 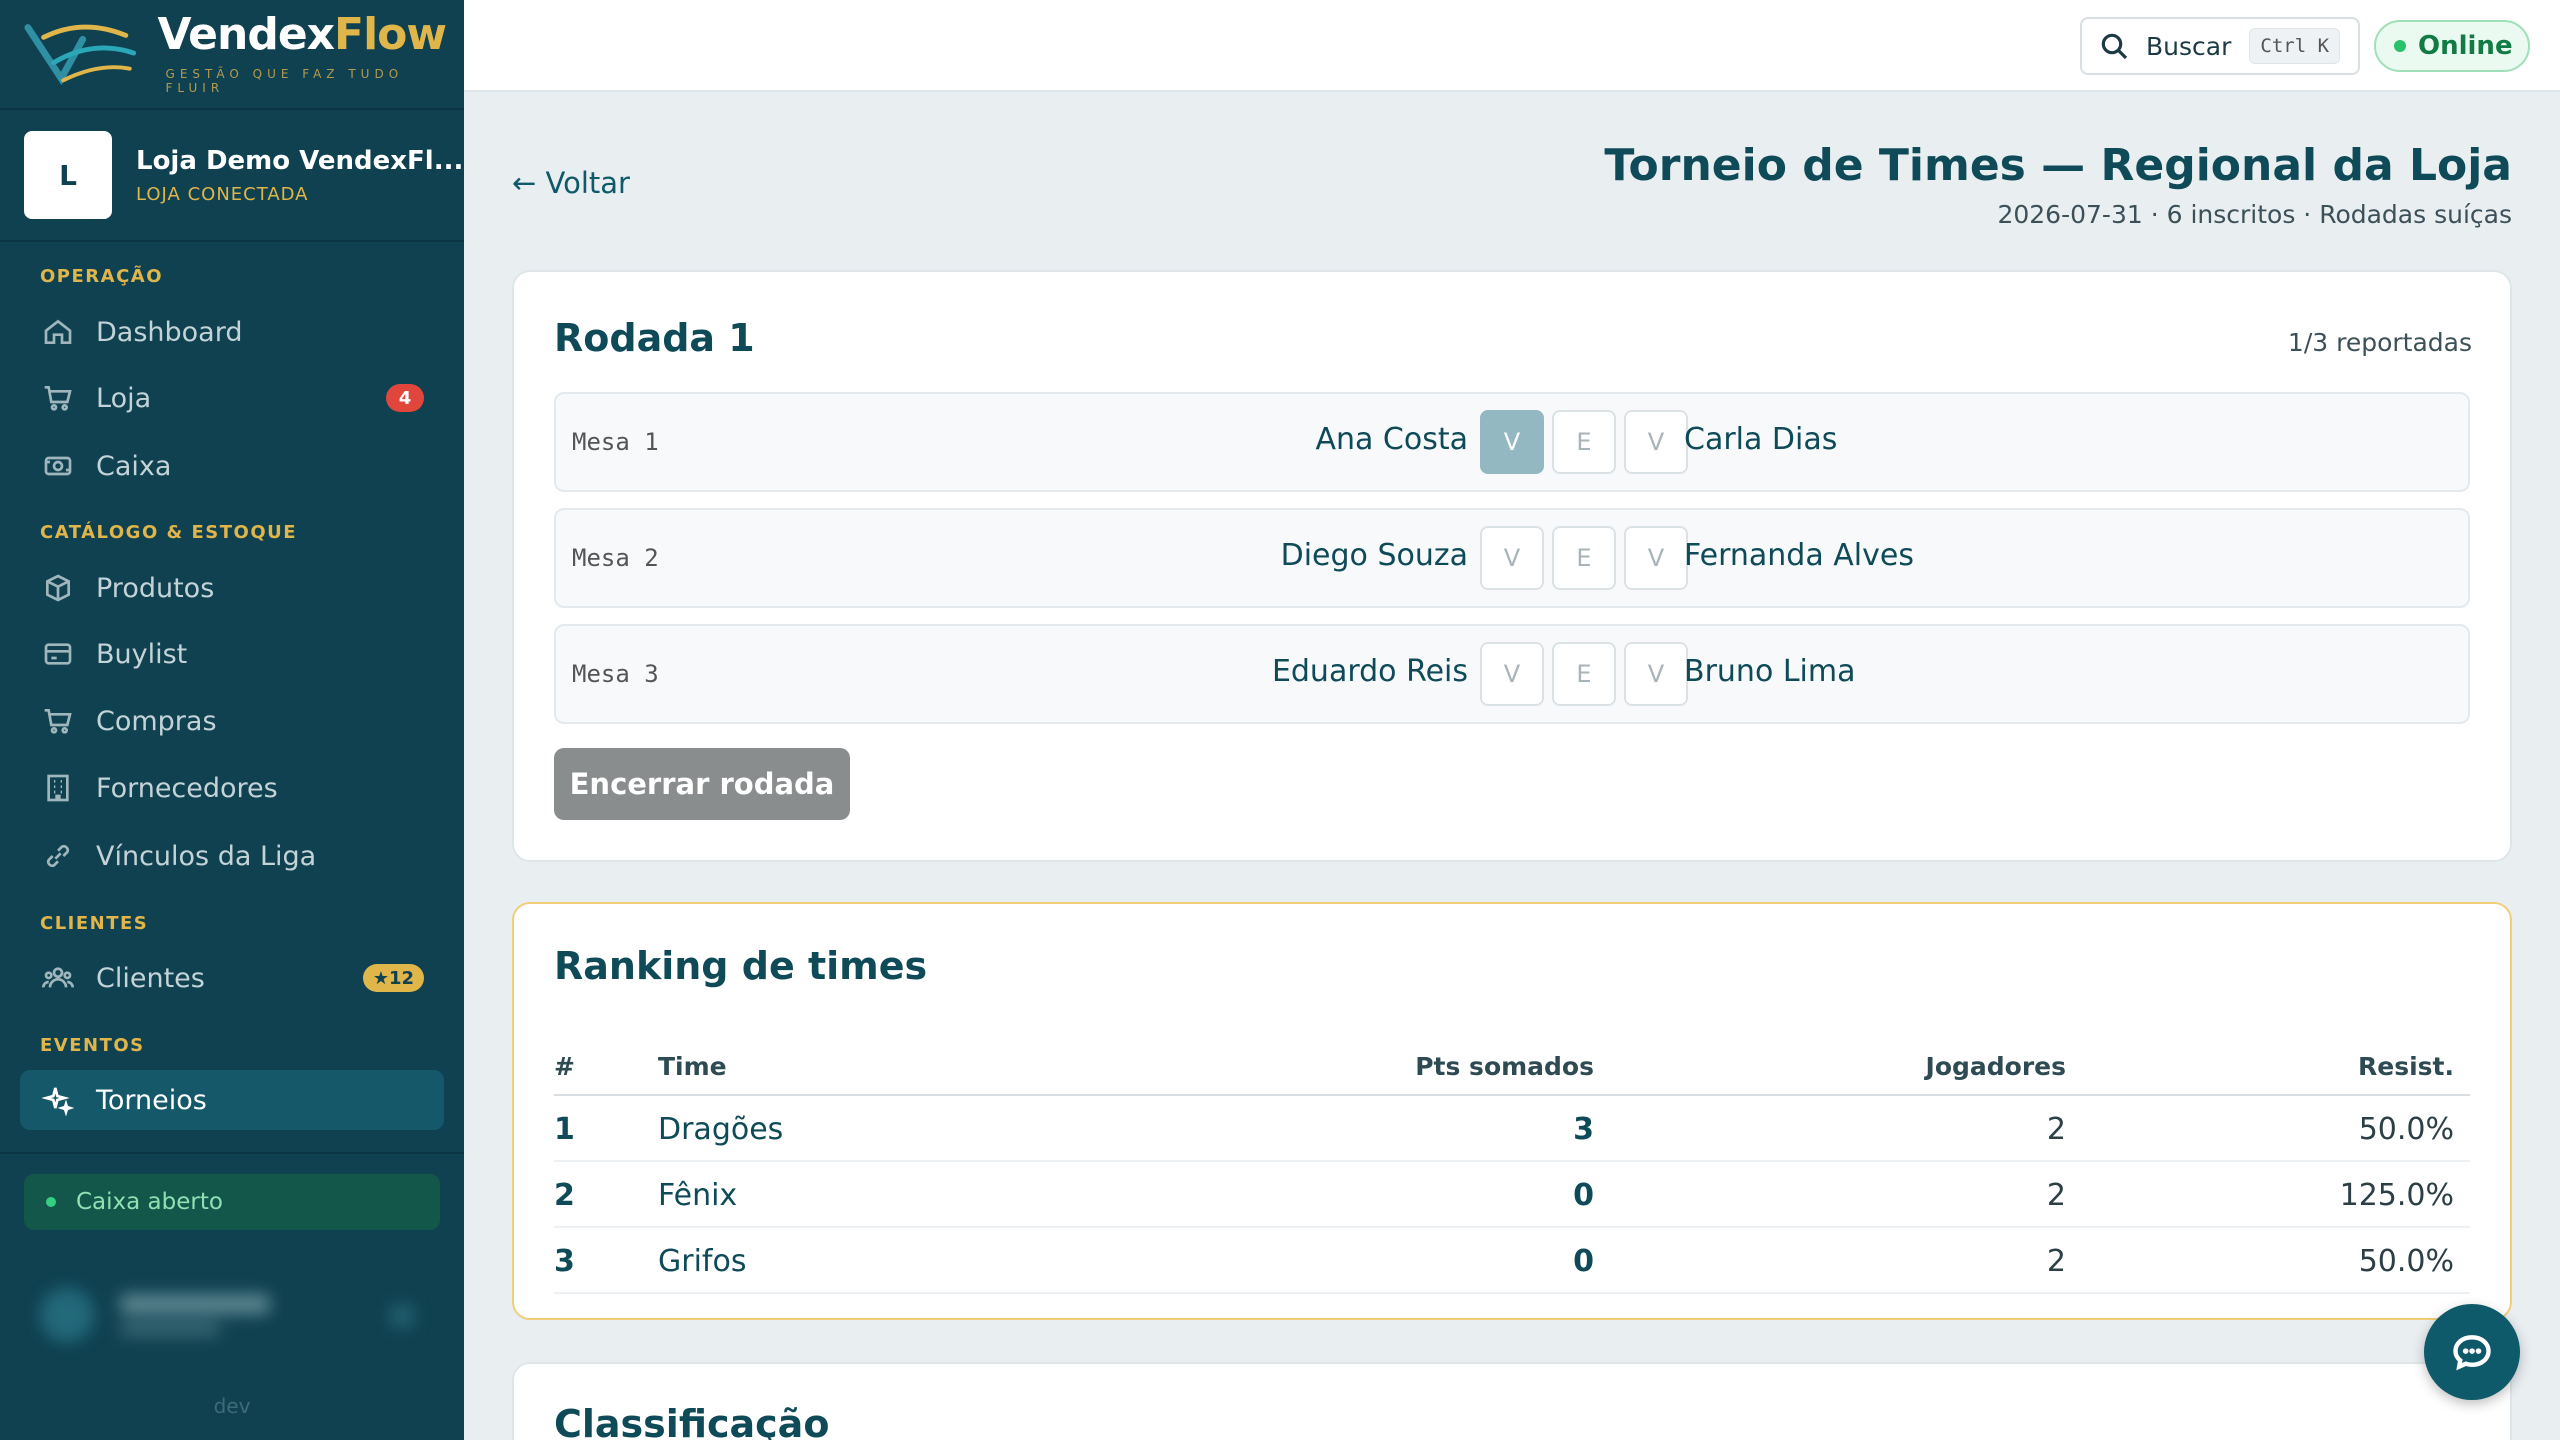 What do you see at coordinates (222, 1315) in the screenshot?
I see `user-profile` at bounding box center [222, 1315].